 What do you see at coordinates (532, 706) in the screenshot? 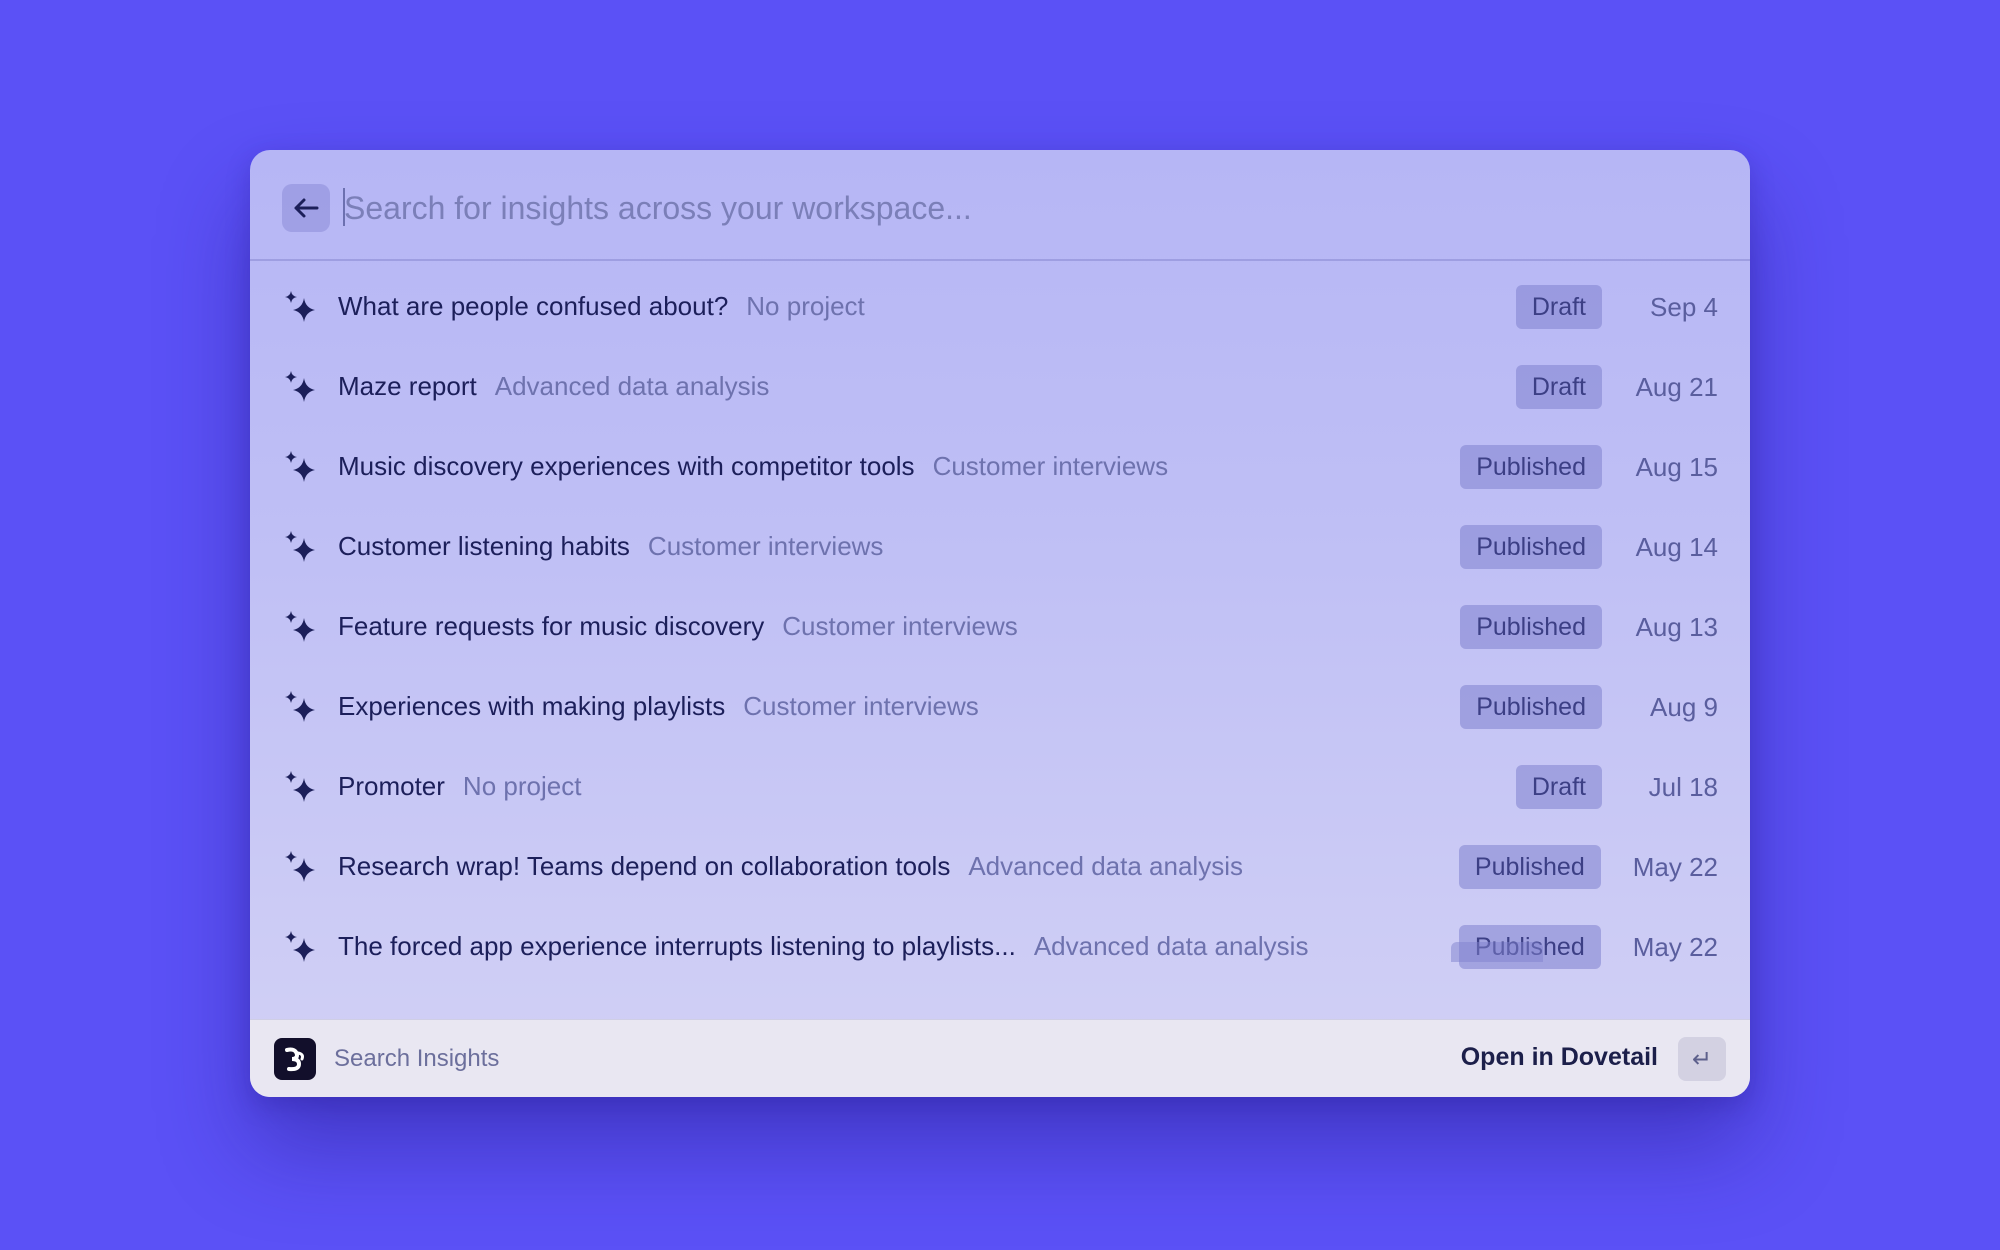
I see `result-title: Experiences with making playlists` at bounding box center [532, 706].